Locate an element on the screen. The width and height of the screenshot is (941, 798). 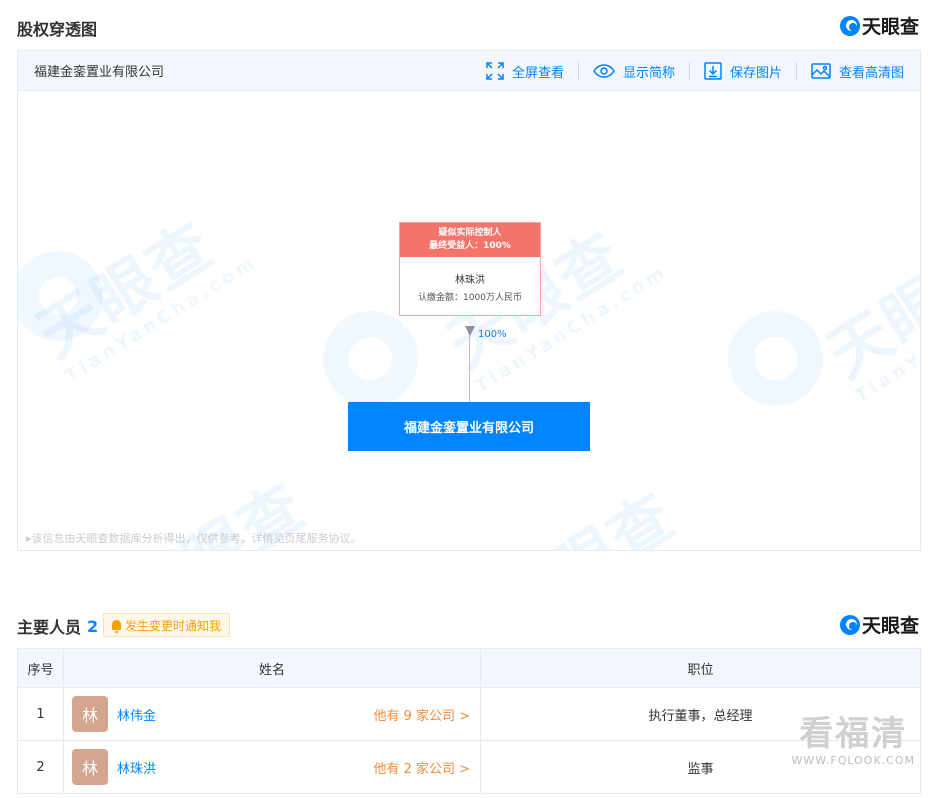
equity-company-name: 福建金銮置业有限公司 is located at coordinates (99, 72).